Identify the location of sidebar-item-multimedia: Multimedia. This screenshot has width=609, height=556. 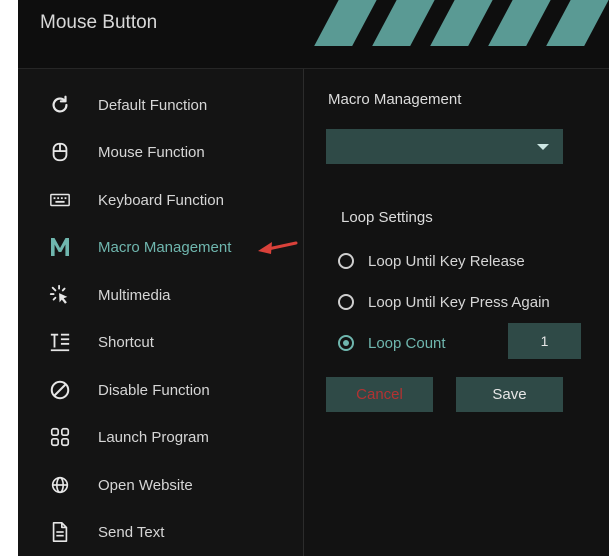
(160, 295).